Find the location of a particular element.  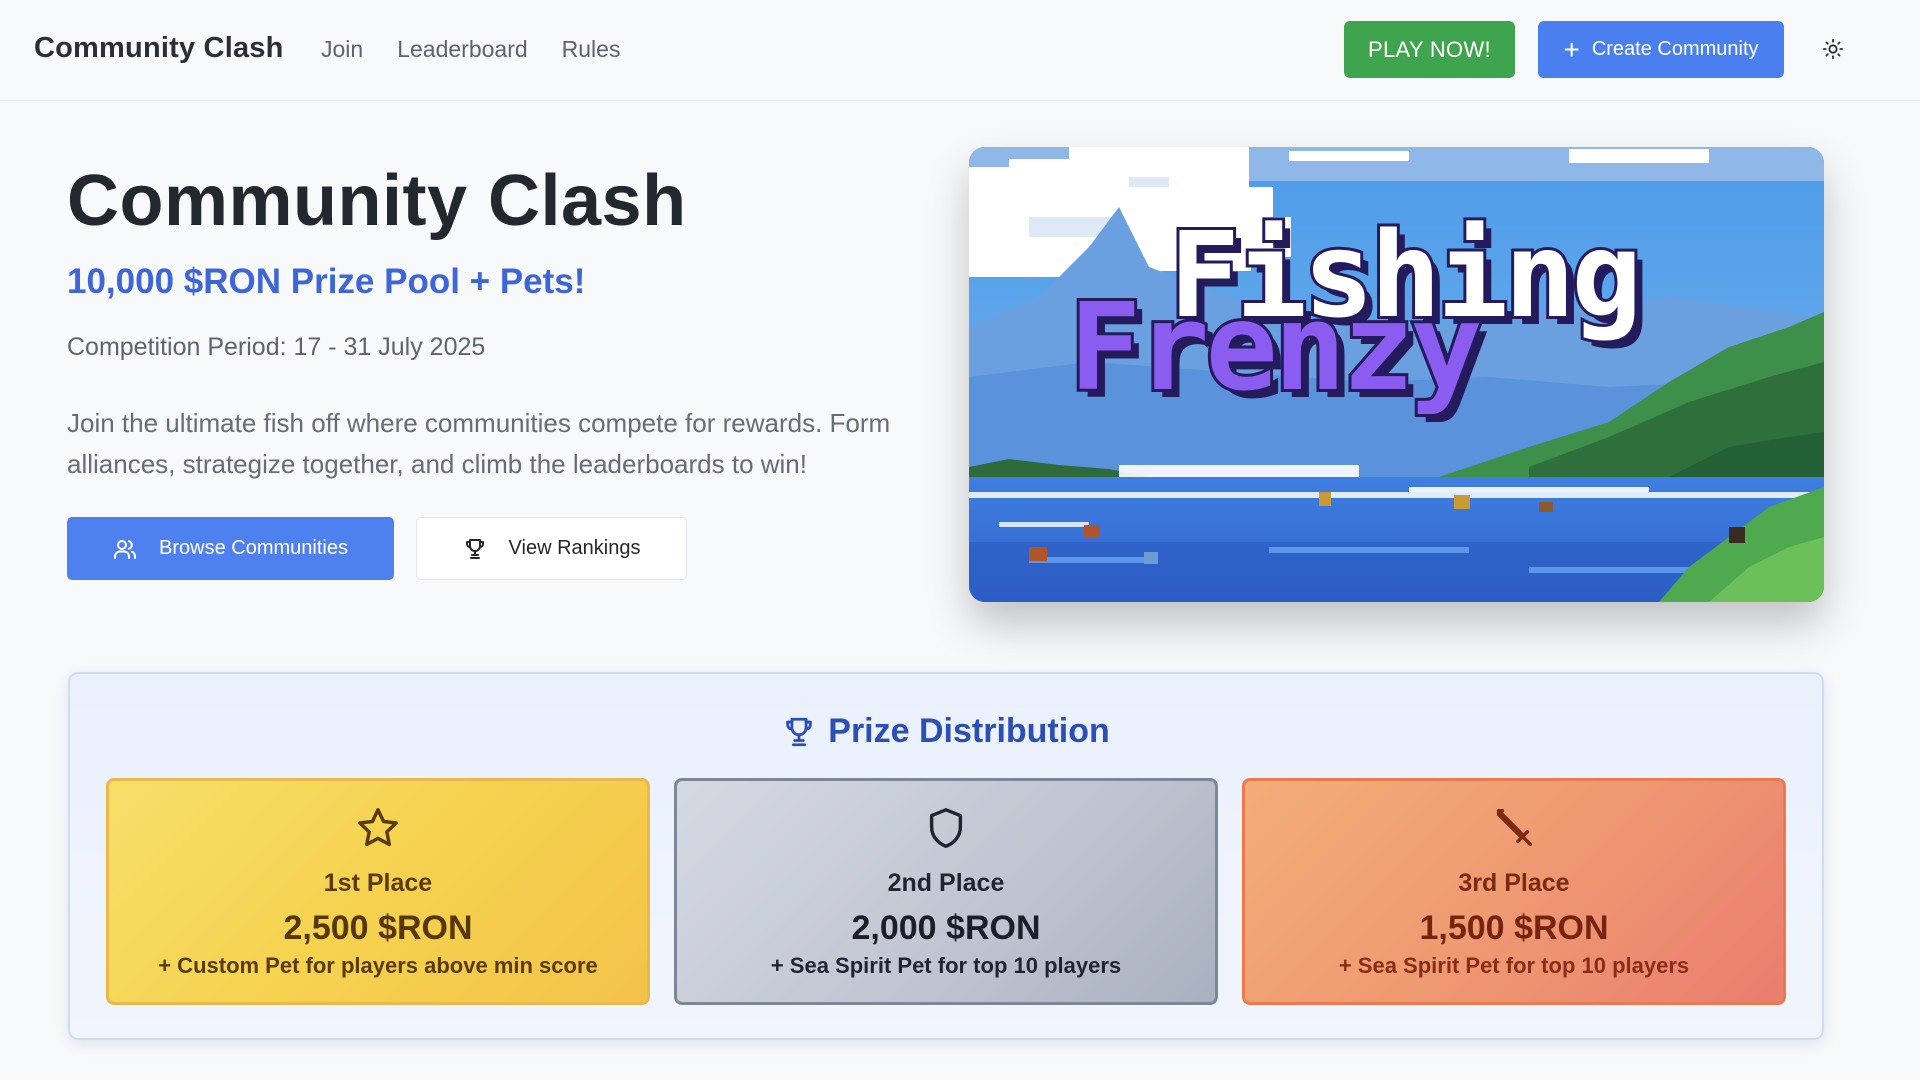

prize-distribution-heading: Prize Distribution is located at coordinates (946, 731).